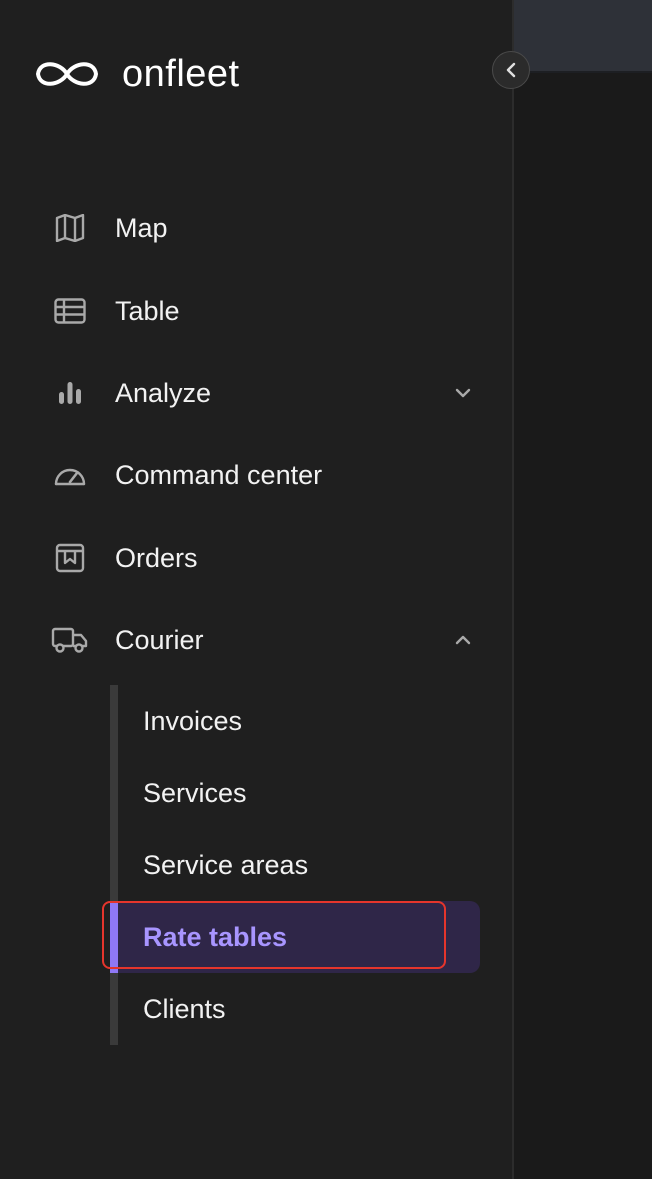 The width and height of the screenshot is (652, 1179). Describe the element at coordinates (583, 36) in the screenshot. I see `top-bar` at that location.